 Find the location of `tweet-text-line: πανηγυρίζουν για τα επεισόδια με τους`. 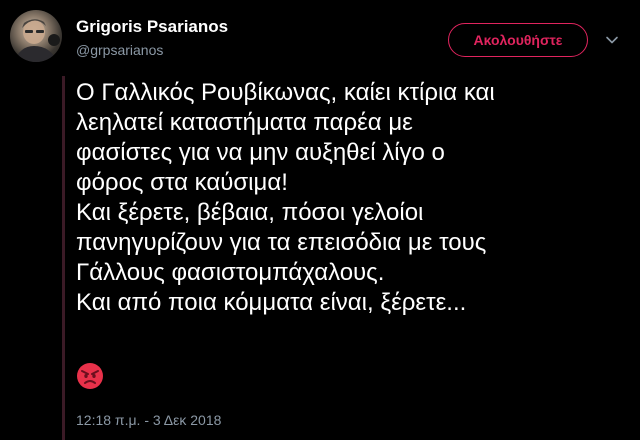

tweet-text-line: πανηγυρίζουν για τα επεισόδια με τους is located at coordinates (281, 242).